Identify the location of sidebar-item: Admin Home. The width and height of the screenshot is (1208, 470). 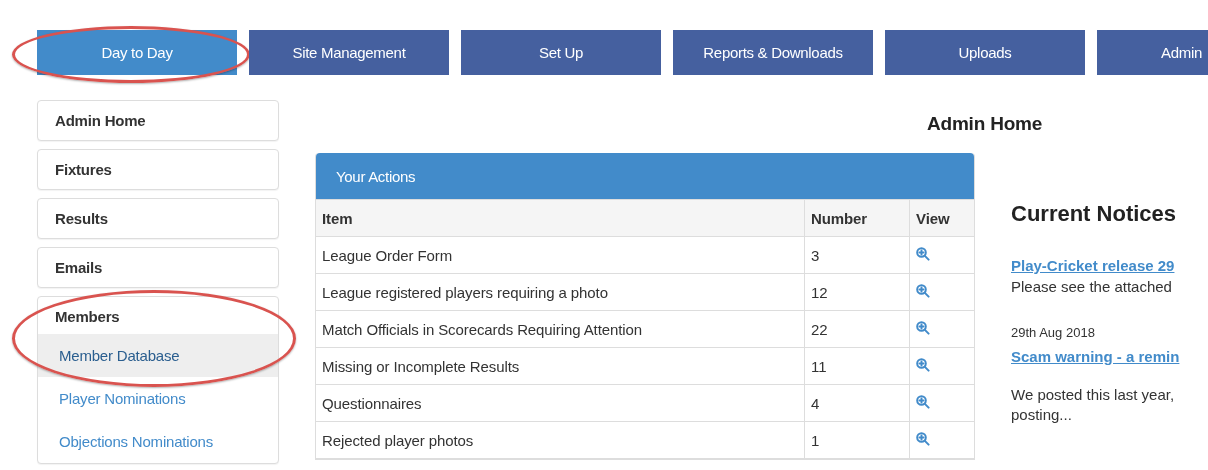
(158, 120).